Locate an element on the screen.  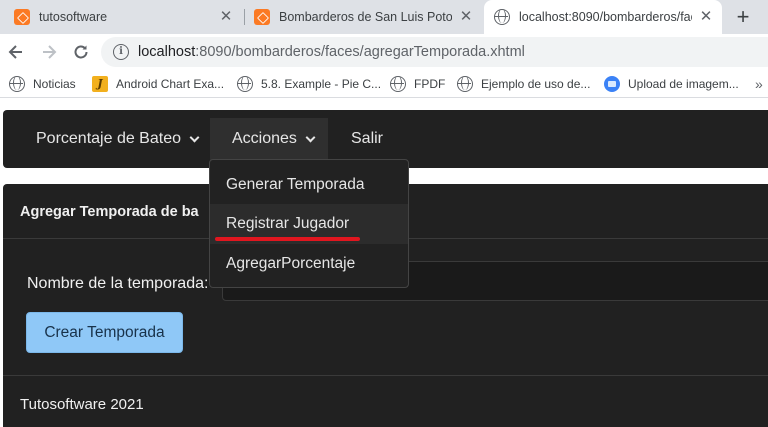
crear-temporada-button: Crear Temporada is located at coordinates (104, 332).